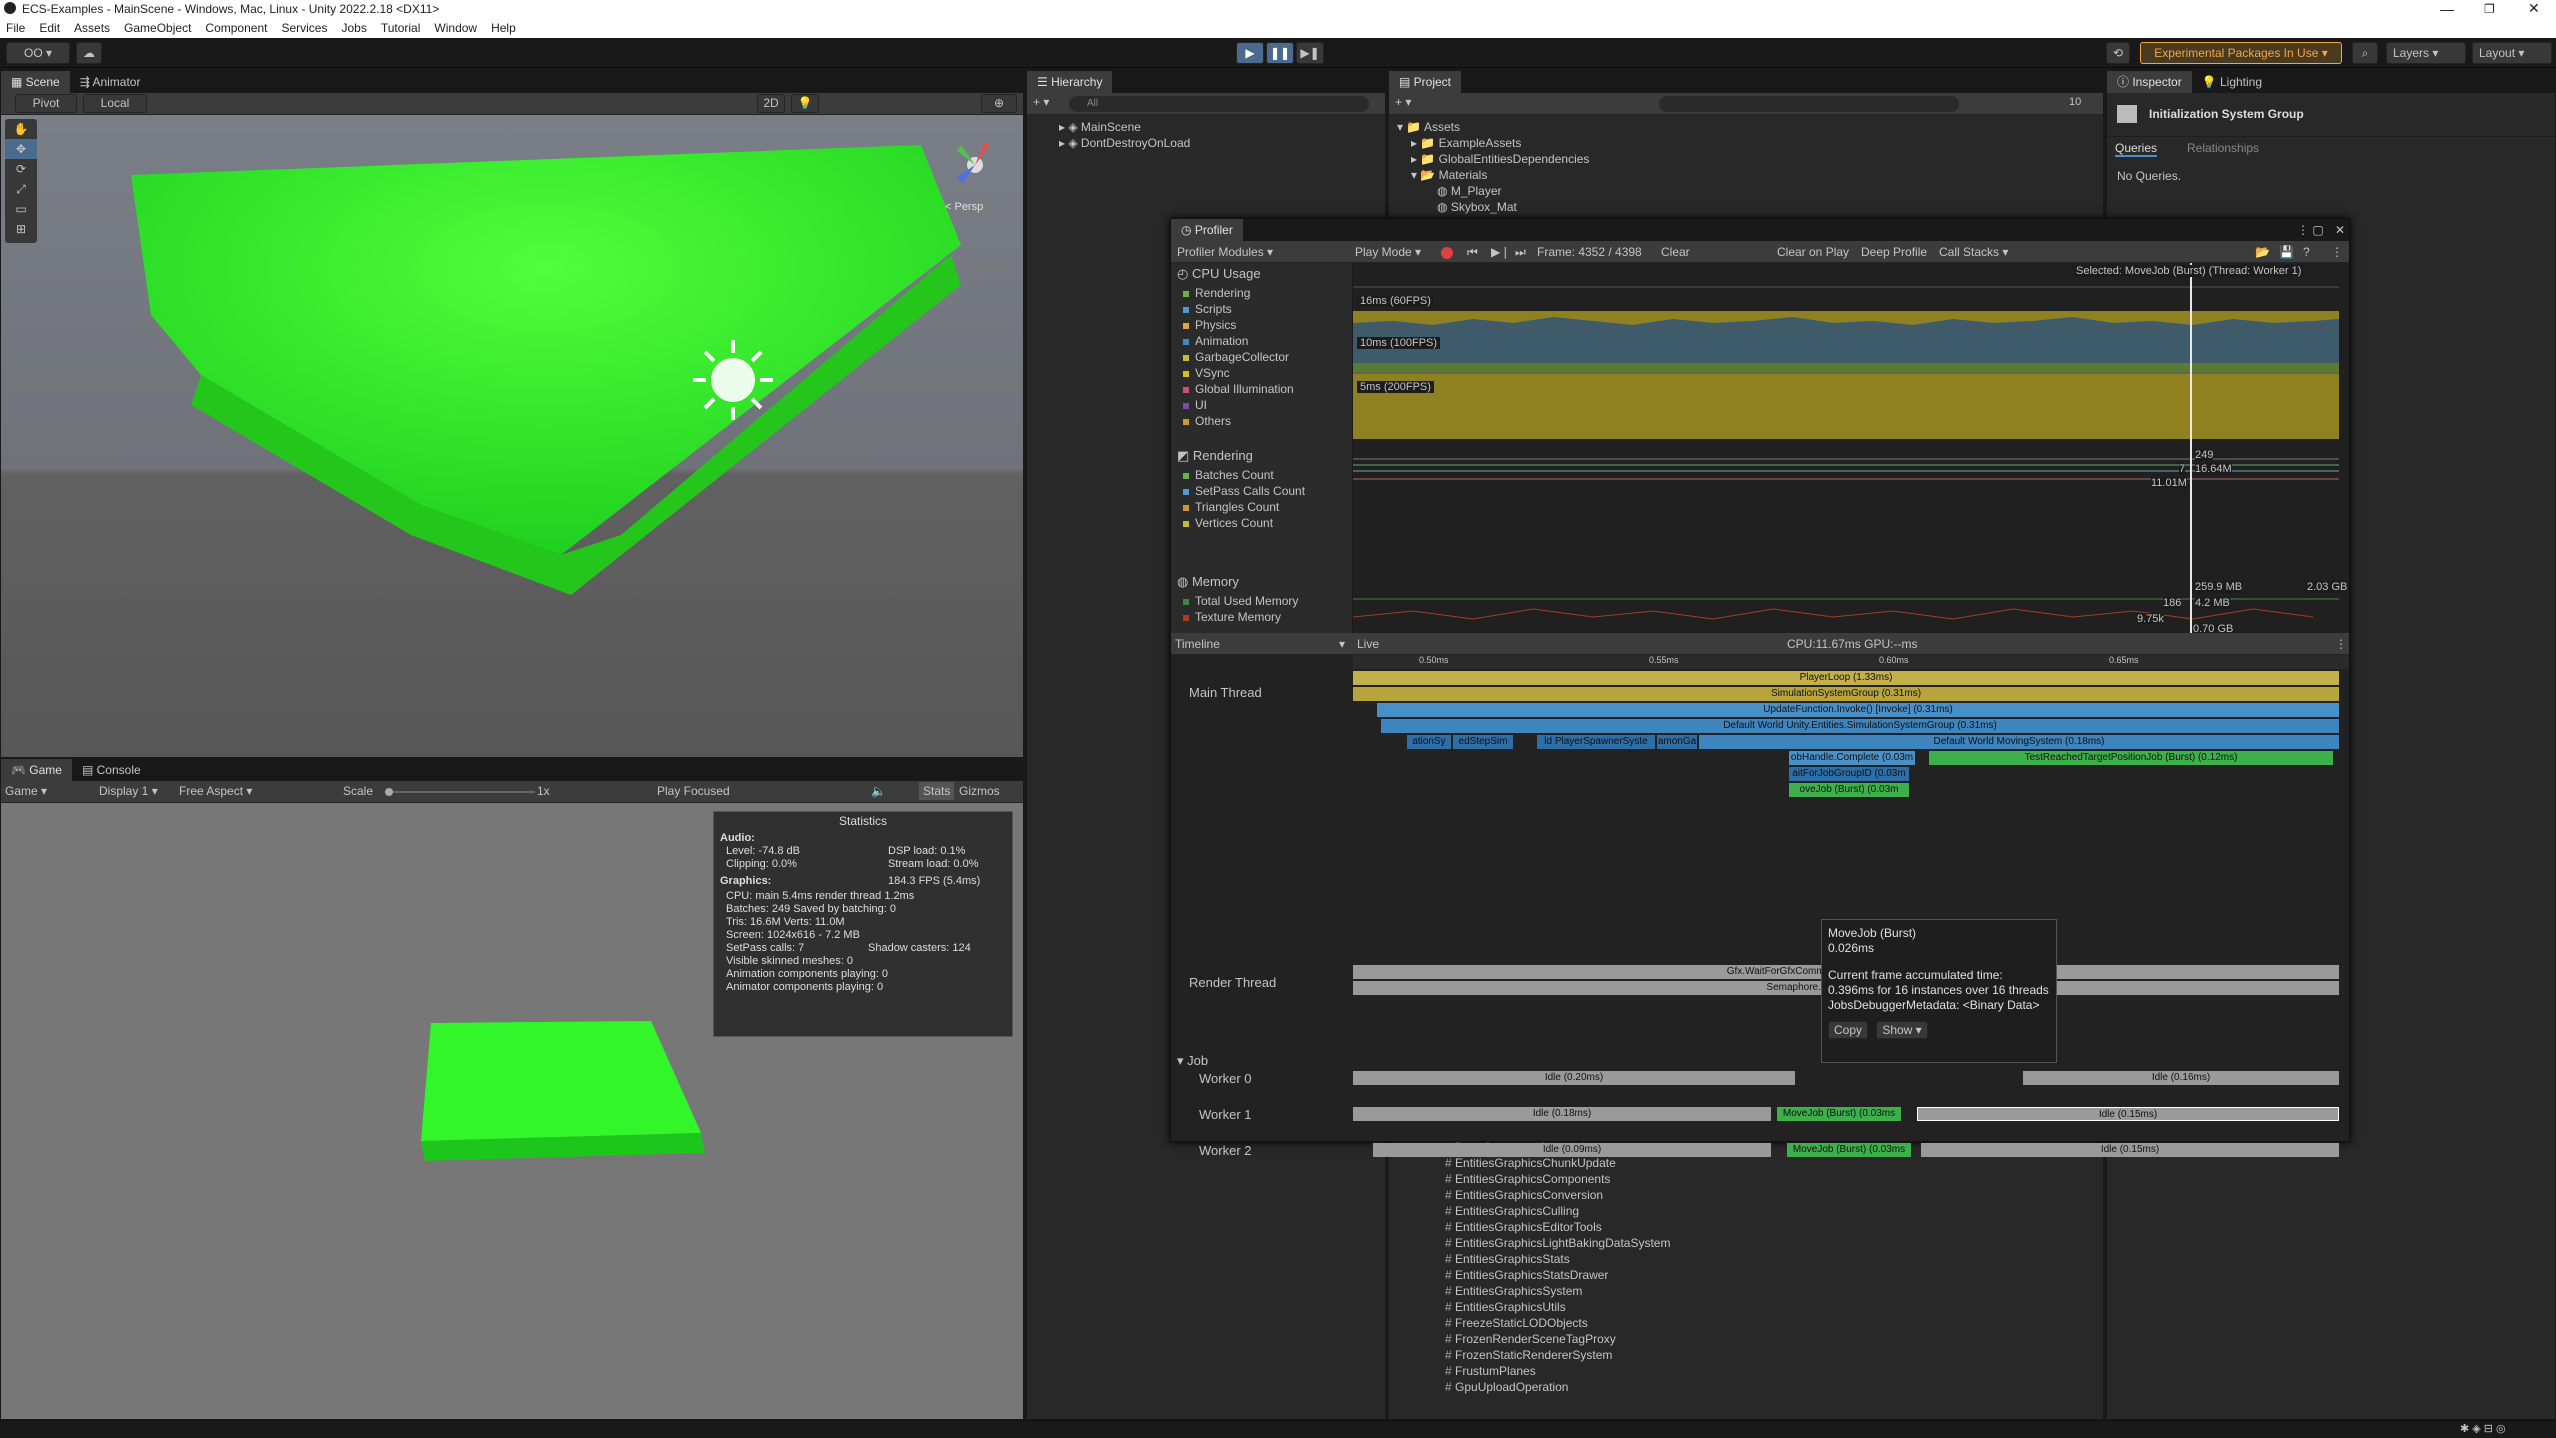  What do you see at coordinates (1746, 191) in the screenshot?
I see `tree-m-player: ◍ M_Player` at bounding box center [1746, 191].